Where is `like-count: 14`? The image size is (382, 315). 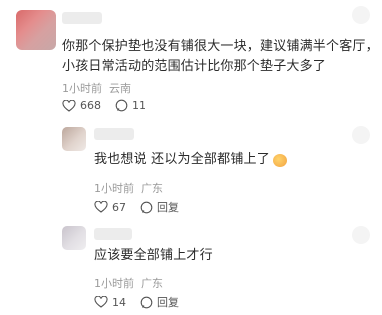
like-count: 14 is located at coordinates (119, 302).